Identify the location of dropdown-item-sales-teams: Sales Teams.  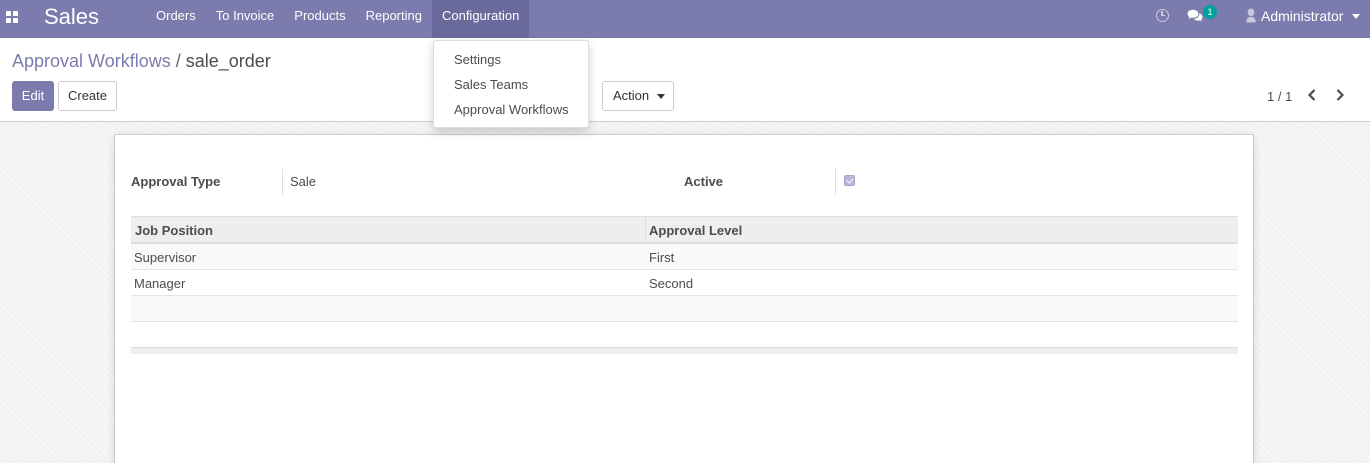
(491, 84).